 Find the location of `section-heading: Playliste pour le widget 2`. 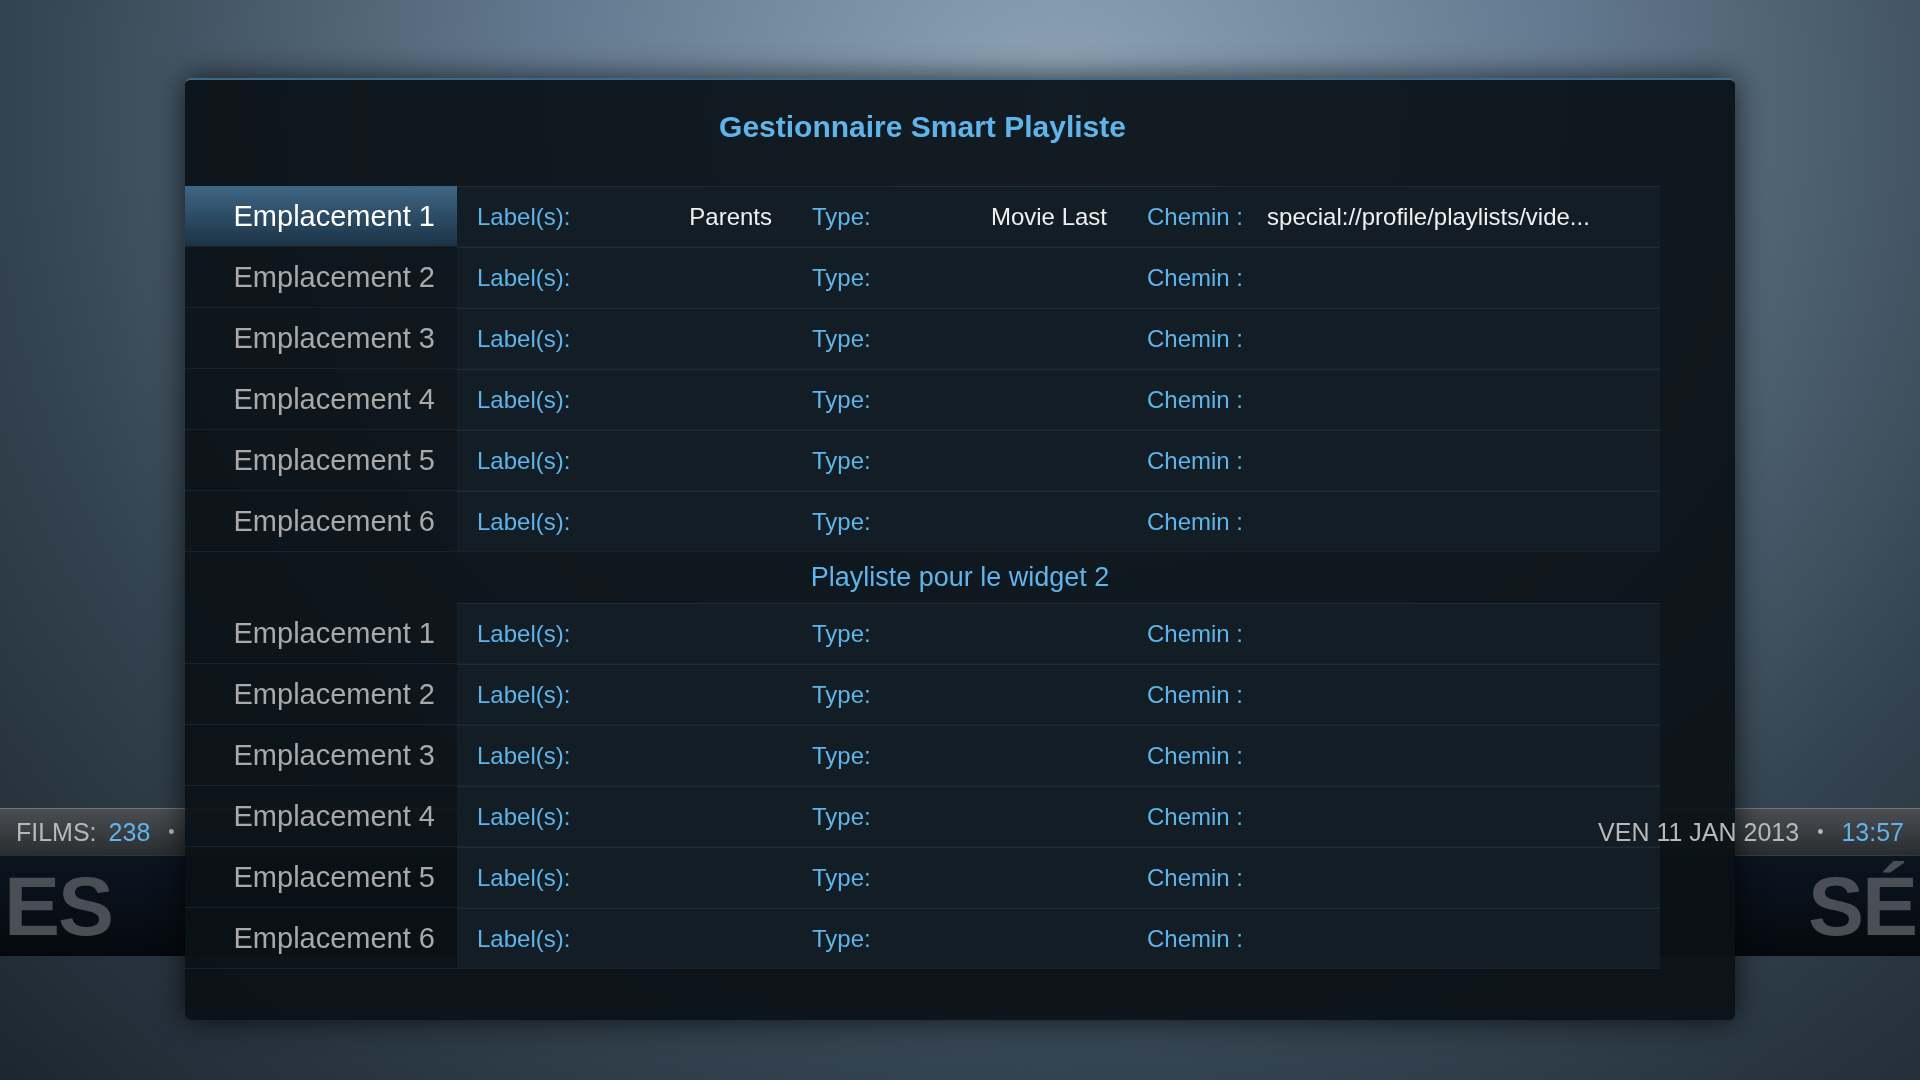

section-heading: Playliste pour le widget 2 is located at coordinates (960, 577).